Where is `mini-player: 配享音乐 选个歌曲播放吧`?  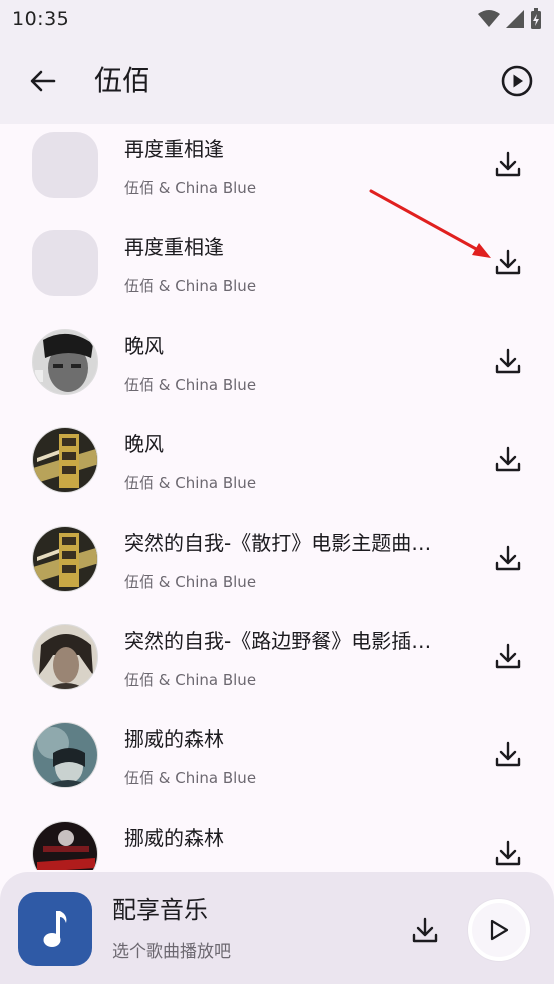
mini-player: 配享音乐 选个歌曲播放吧 is located at coordinates (277, 928).